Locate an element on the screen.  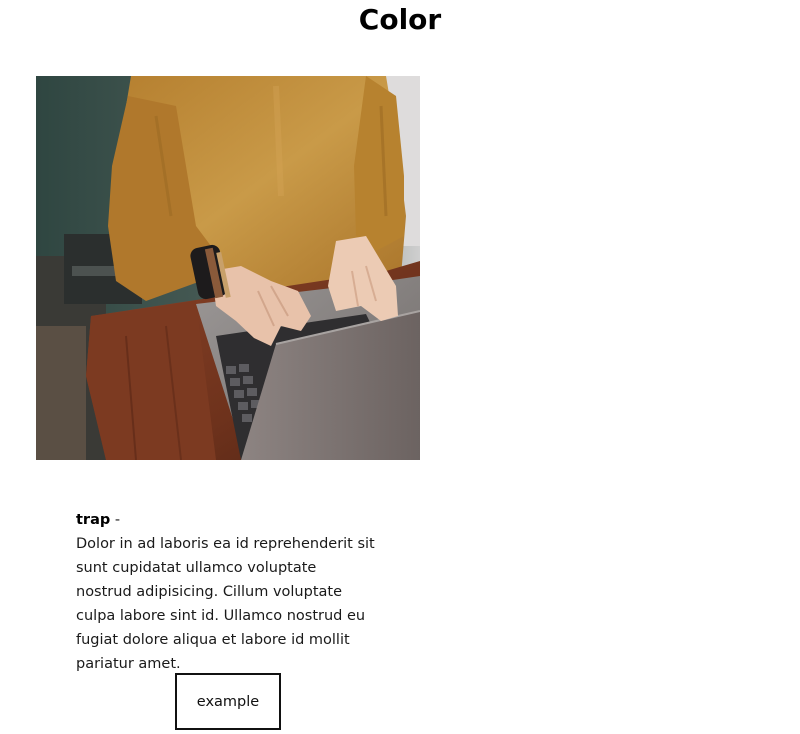
page-title: Color is located at coordinates (400, 19).